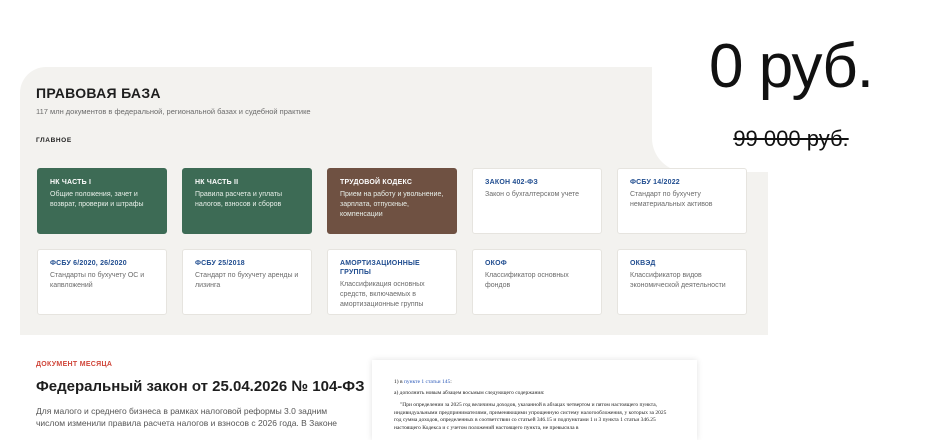 The height and width of the screenshot is (440, 930). What do you see at coordinates (534, 382) in the screenshot?
I see `preview-line-1: 1) в пункте 1 статьи 145:` at bounding box center [534, 382].